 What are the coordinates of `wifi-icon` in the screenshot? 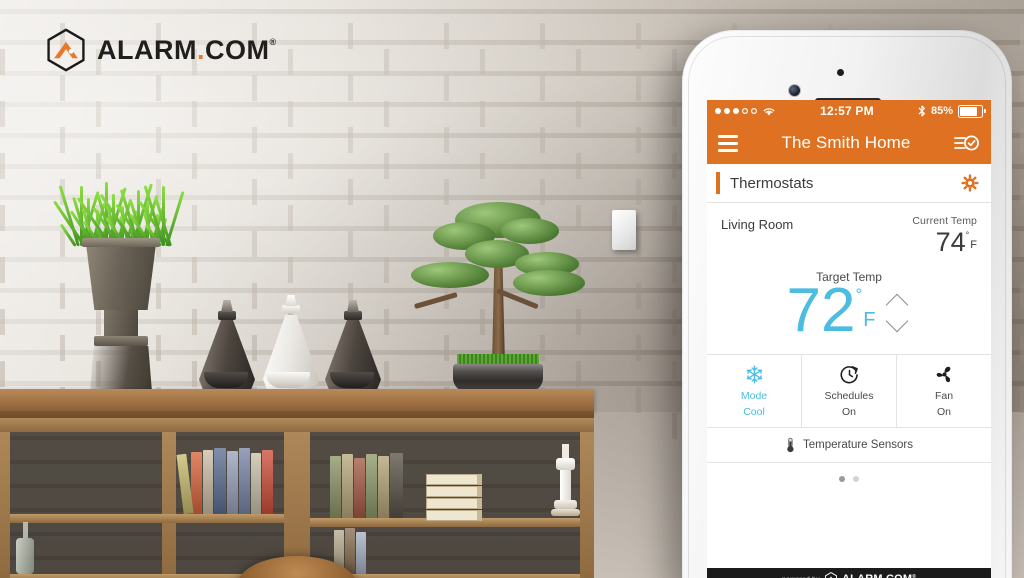 It's located at (769, 111).